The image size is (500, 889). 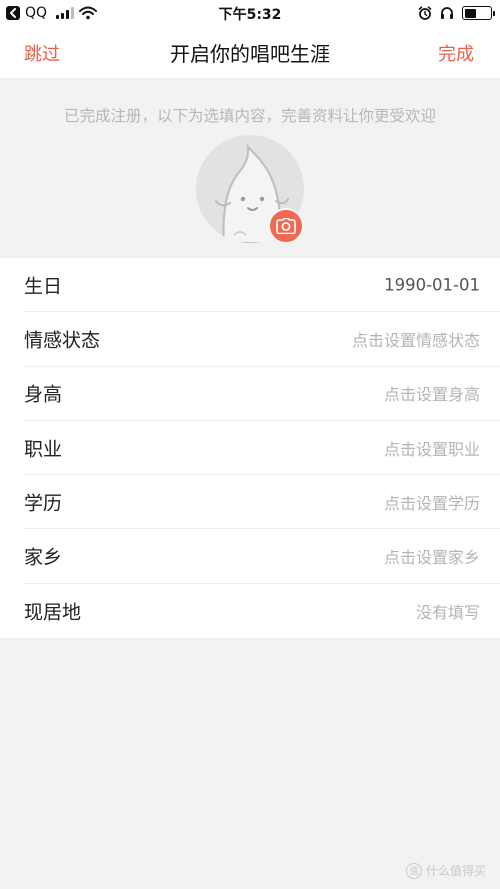 I want to click on height-value: 点击设置身高, so click(x=431, y=395).